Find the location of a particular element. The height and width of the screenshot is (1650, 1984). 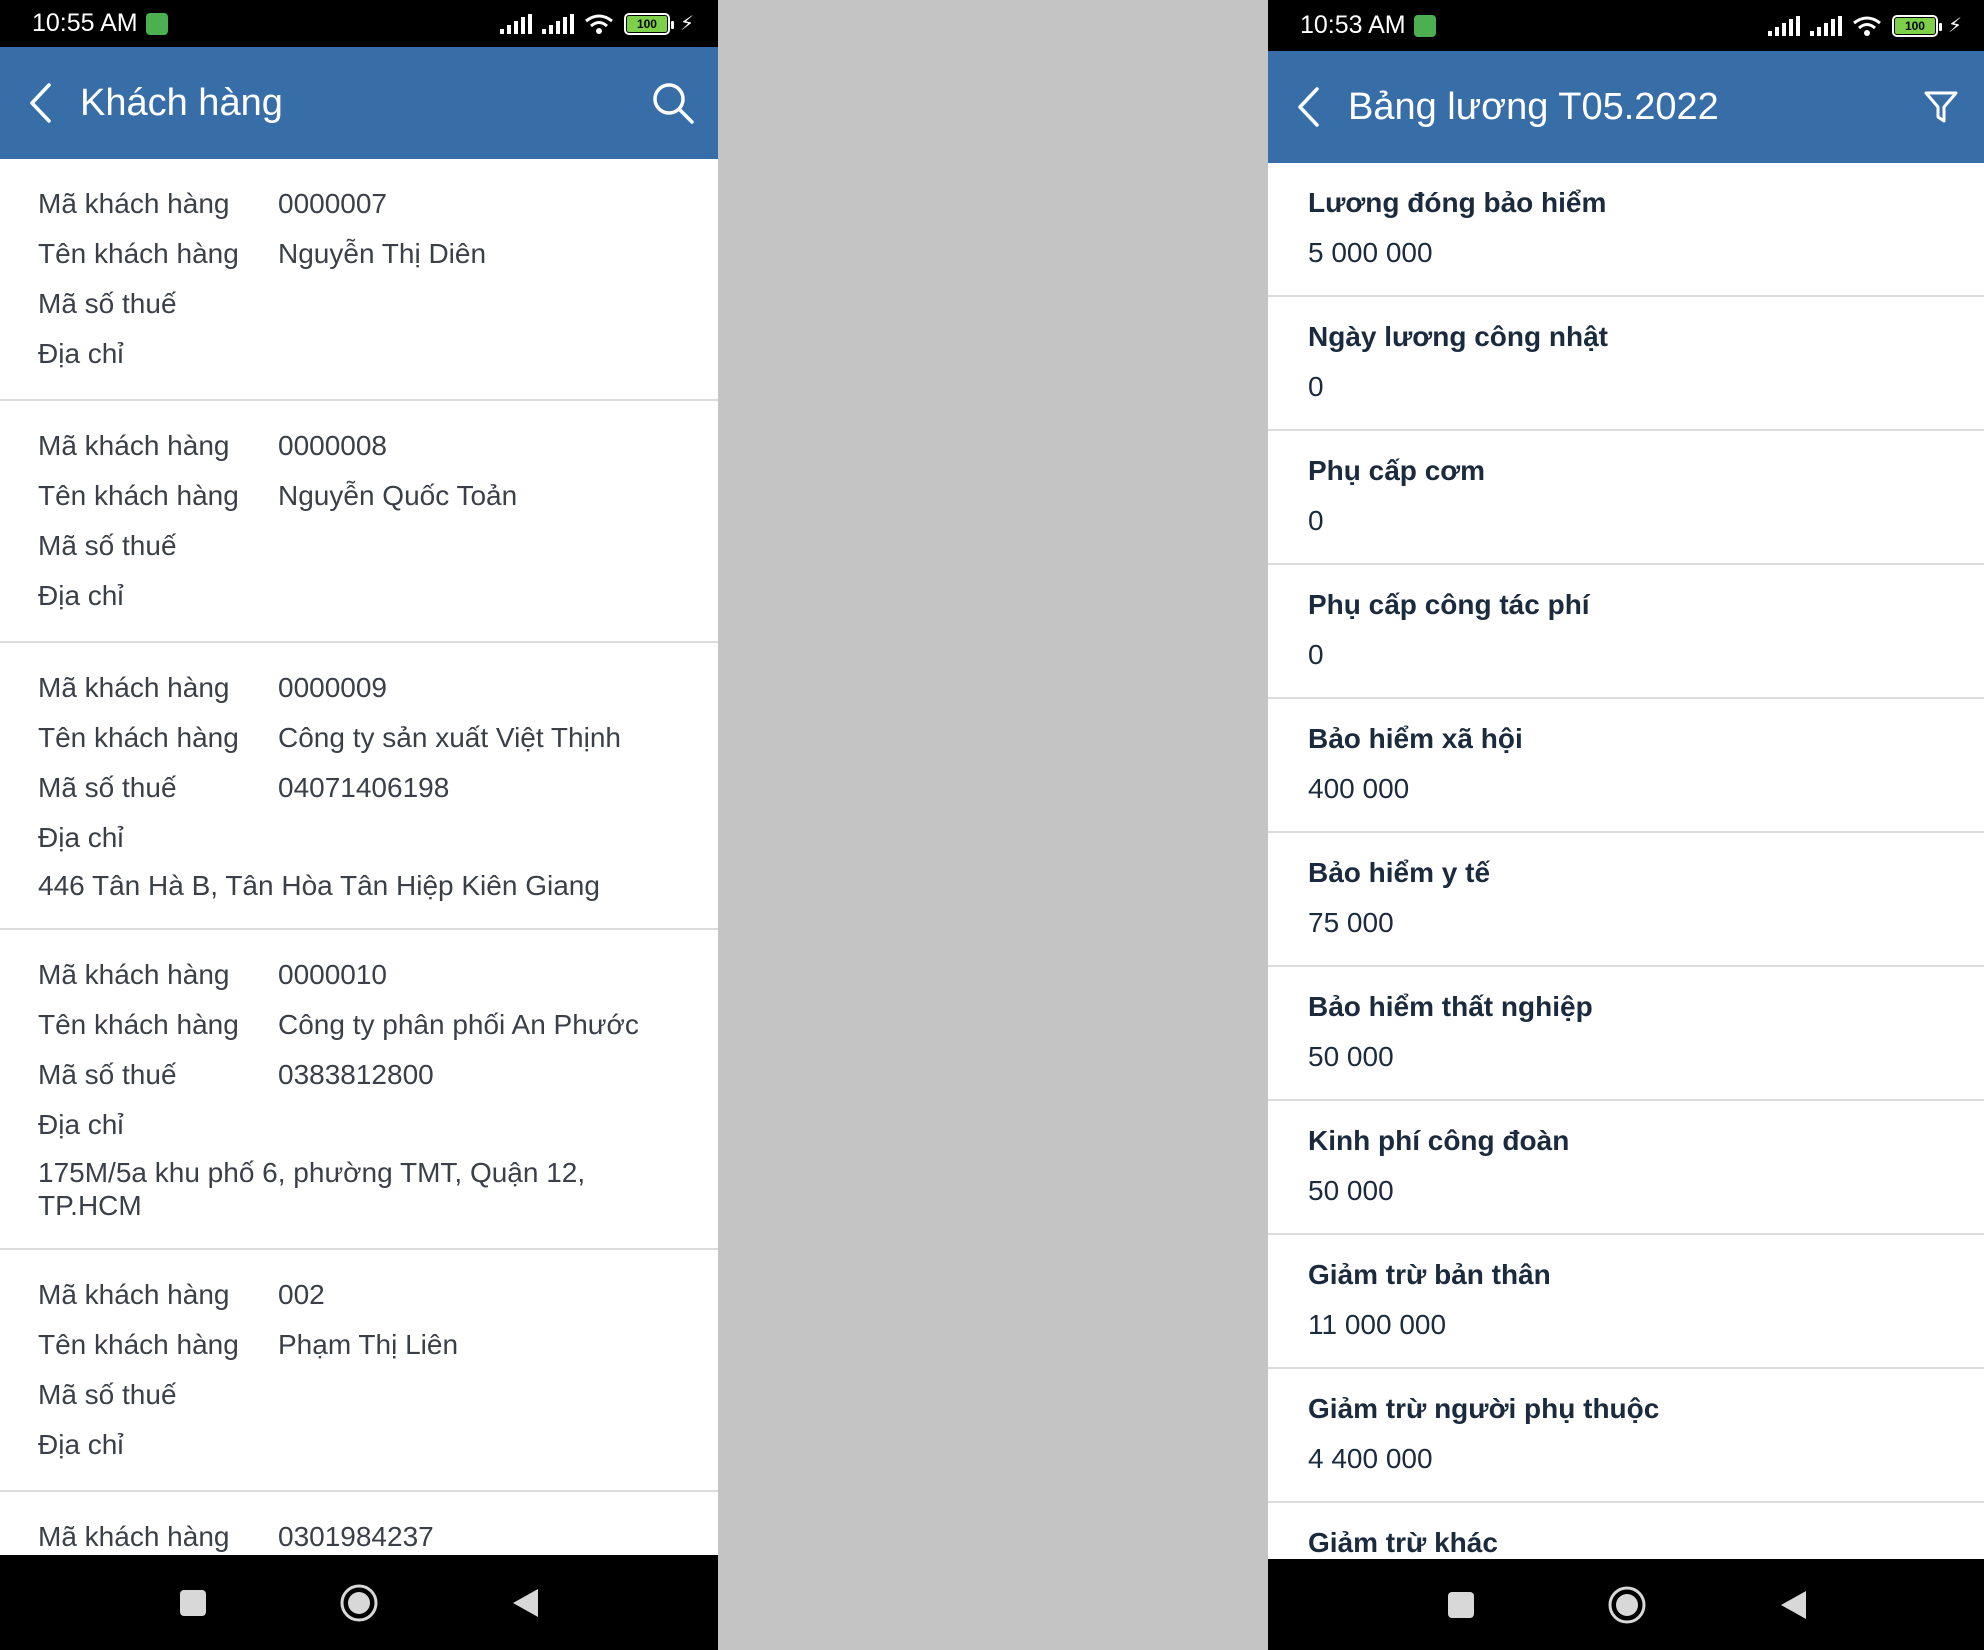

triangle-back-icon is located at coordinates (525, 1602).